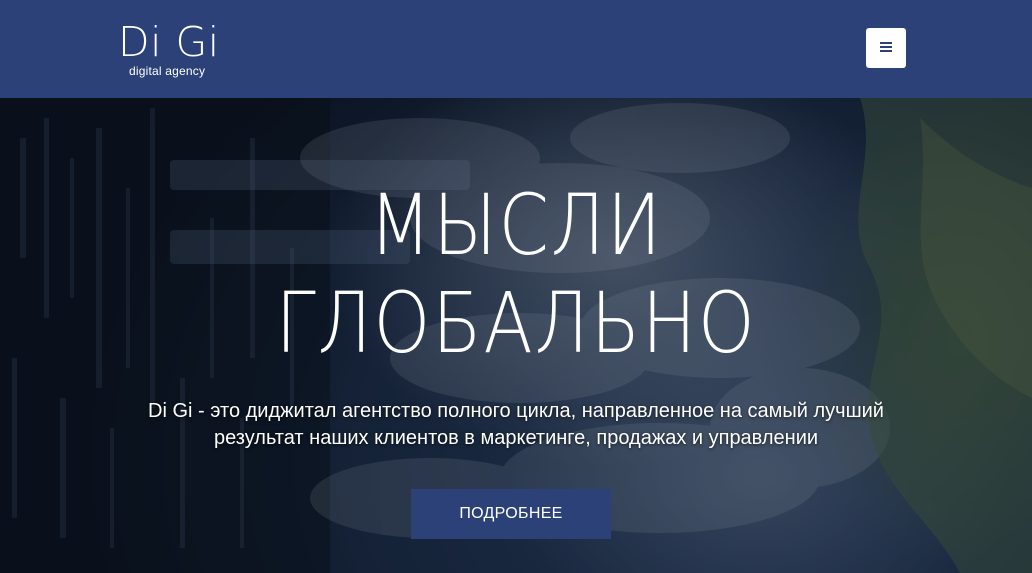  I want to click on hamburger-menu-icon, so click(886, 47).